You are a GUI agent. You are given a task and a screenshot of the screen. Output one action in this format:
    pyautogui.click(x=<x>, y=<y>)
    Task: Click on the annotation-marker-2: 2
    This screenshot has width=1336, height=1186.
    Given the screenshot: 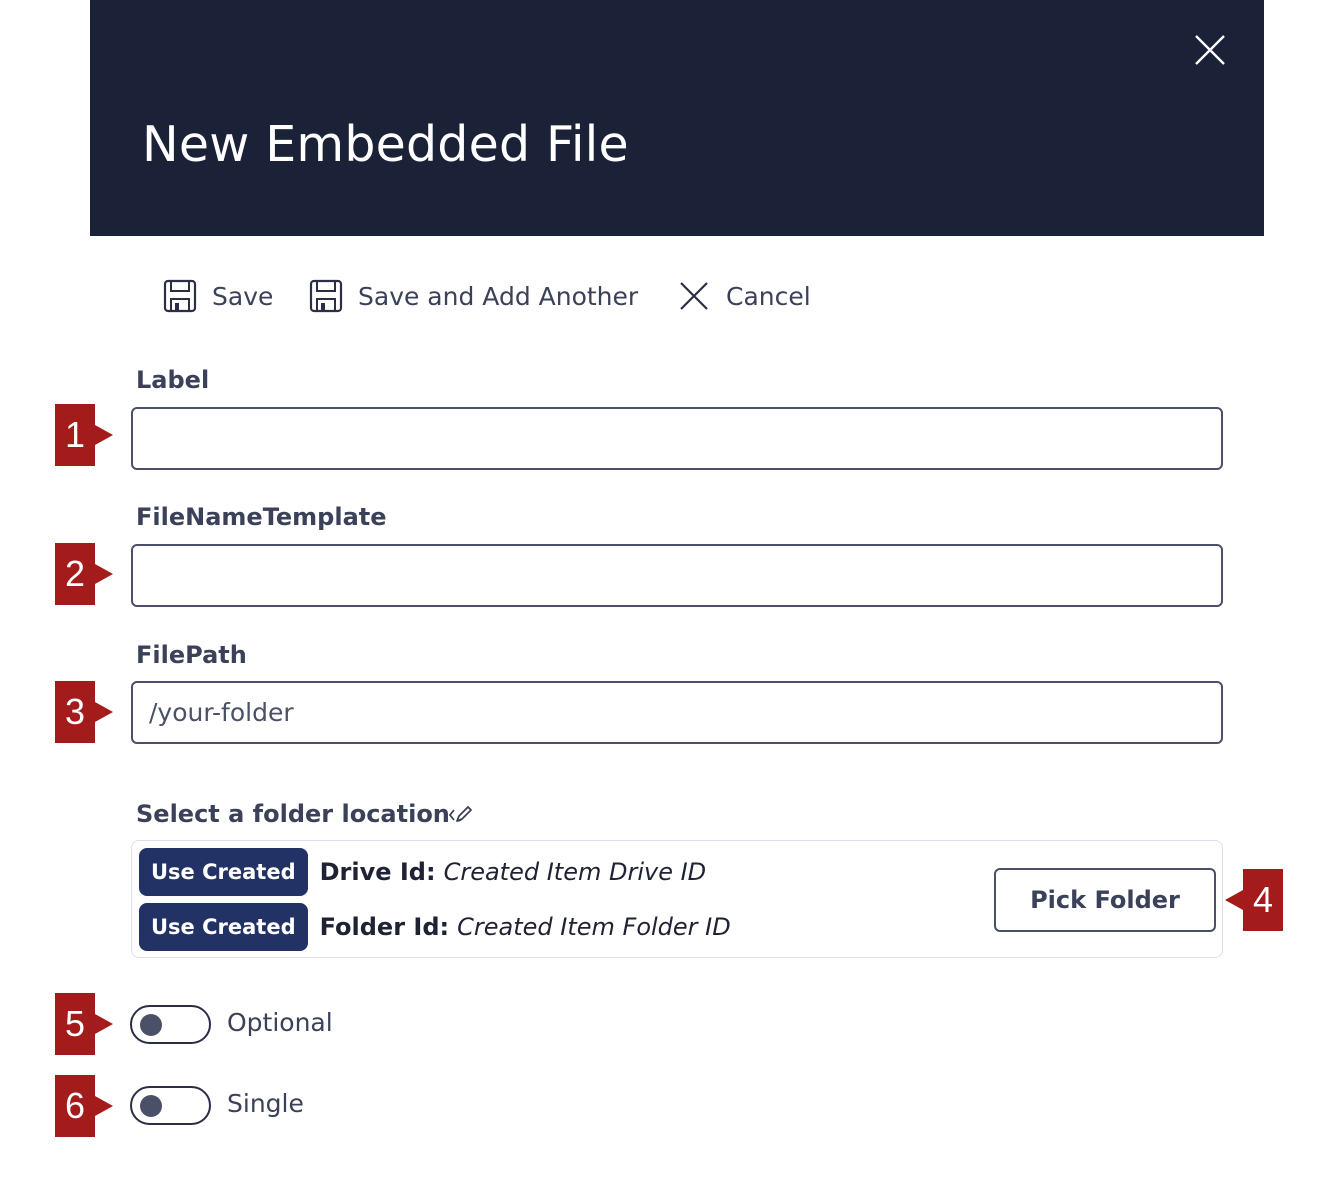 What is the action you would take?
    pyautogui.click(x=86, y=574)
    